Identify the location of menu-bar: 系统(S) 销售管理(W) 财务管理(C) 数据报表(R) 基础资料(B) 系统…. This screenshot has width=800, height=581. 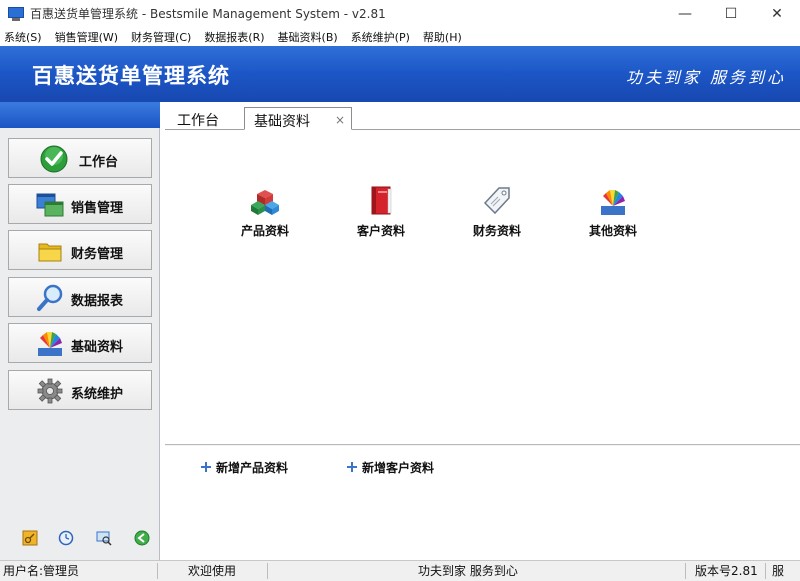
(400, 36).